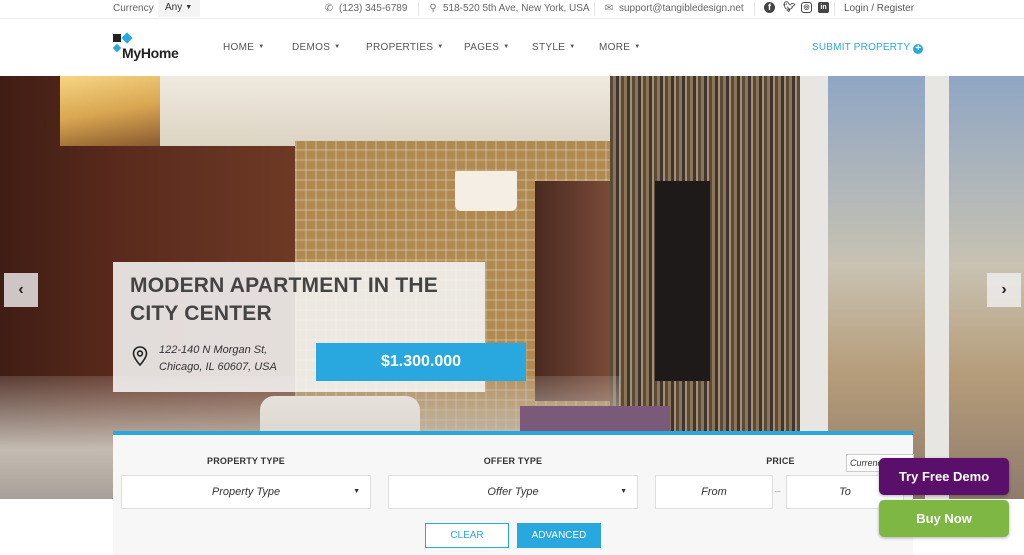  I want to click on currency-value: Any, so click(174, 7).